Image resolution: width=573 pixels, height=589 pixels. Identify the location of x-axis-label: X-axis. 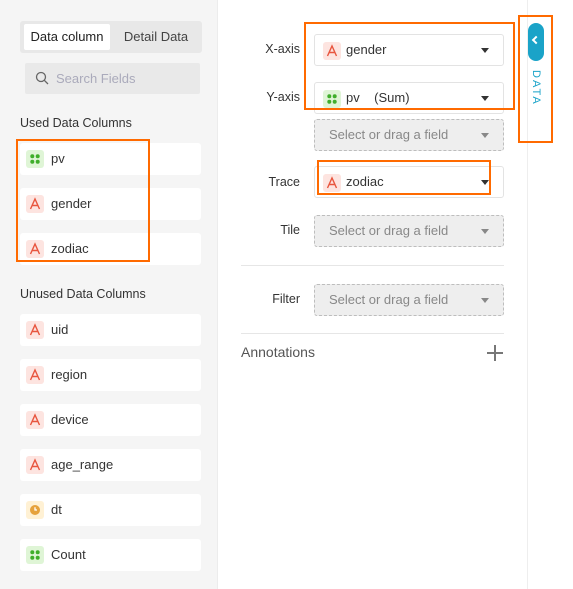
(282, 49).